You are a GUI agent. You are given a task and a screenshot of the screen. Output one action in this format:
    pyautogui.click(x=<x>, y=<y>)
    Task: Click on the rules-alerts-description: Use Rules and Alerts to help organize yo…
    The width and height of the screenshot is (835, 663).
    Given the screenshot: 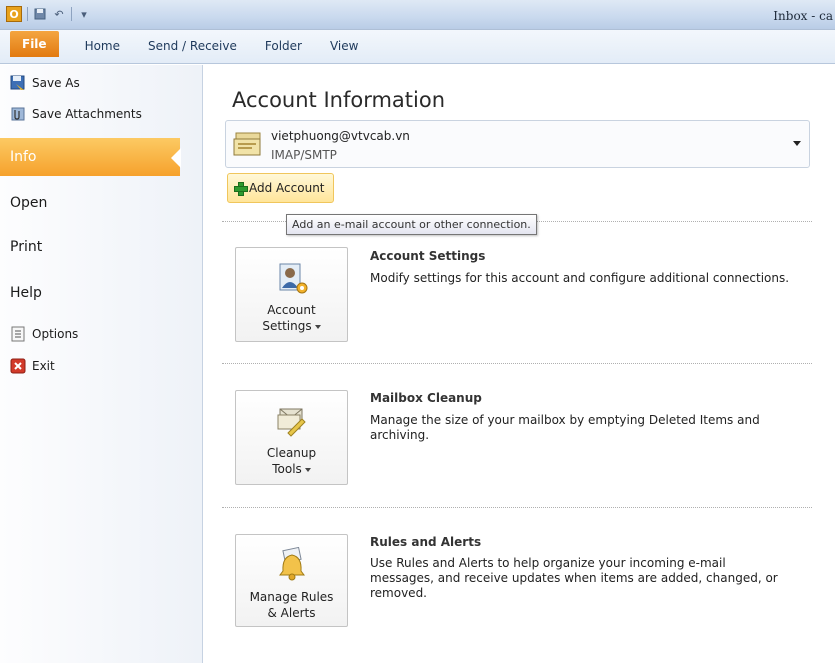 What is the action you would take?
    pyautogui.click(x=574, y=578)
    